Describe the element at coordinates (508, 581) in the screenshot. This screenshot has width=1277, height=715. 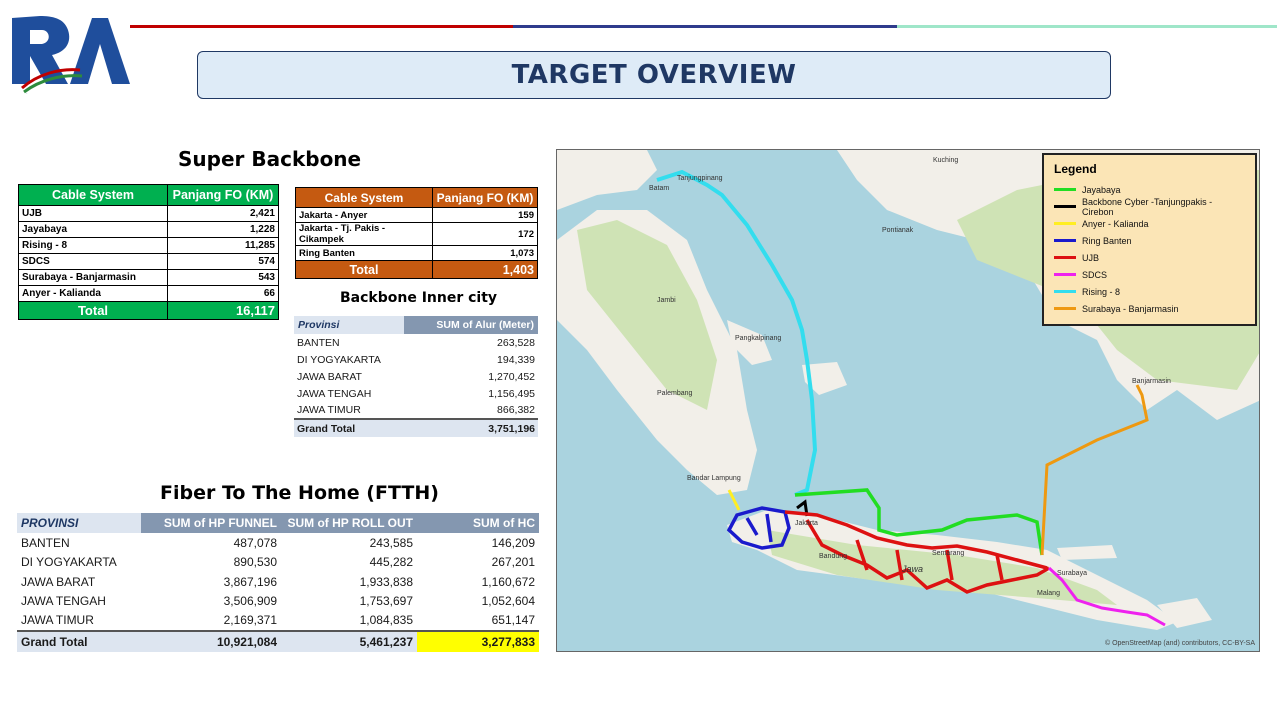
I see `cell: 1,160,672` at that location.